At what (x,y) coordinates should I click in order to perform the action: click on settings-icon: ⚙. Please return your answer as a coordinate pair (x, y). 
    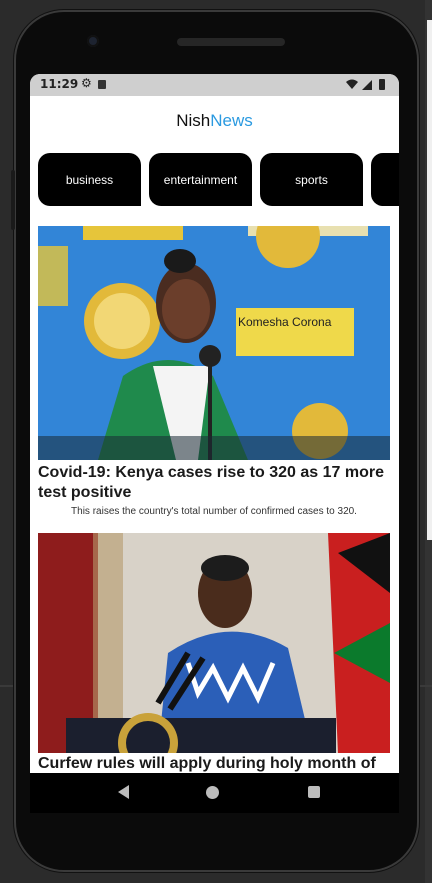
    Looking at the image, I should click on (86, 83).